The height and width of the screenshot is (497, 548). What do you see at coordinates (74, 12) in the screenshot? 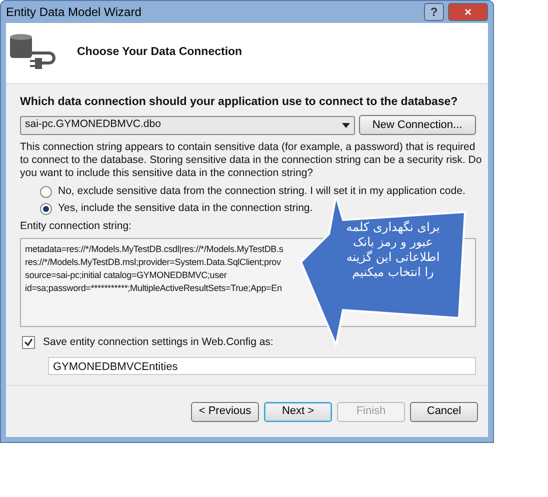
I see `window-title: Entity Data Model Wizard` at bounding box center [74, 12].